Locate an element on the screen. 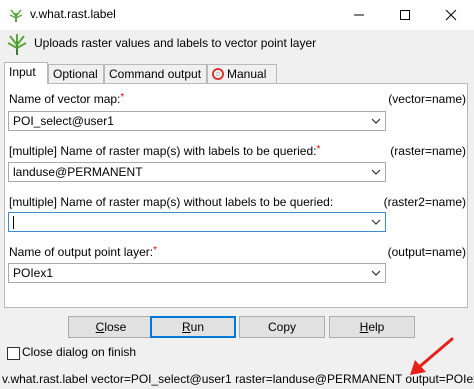 This screenshot has width=474, height=389. grass-app-icon is located at coordinates (16, 15).